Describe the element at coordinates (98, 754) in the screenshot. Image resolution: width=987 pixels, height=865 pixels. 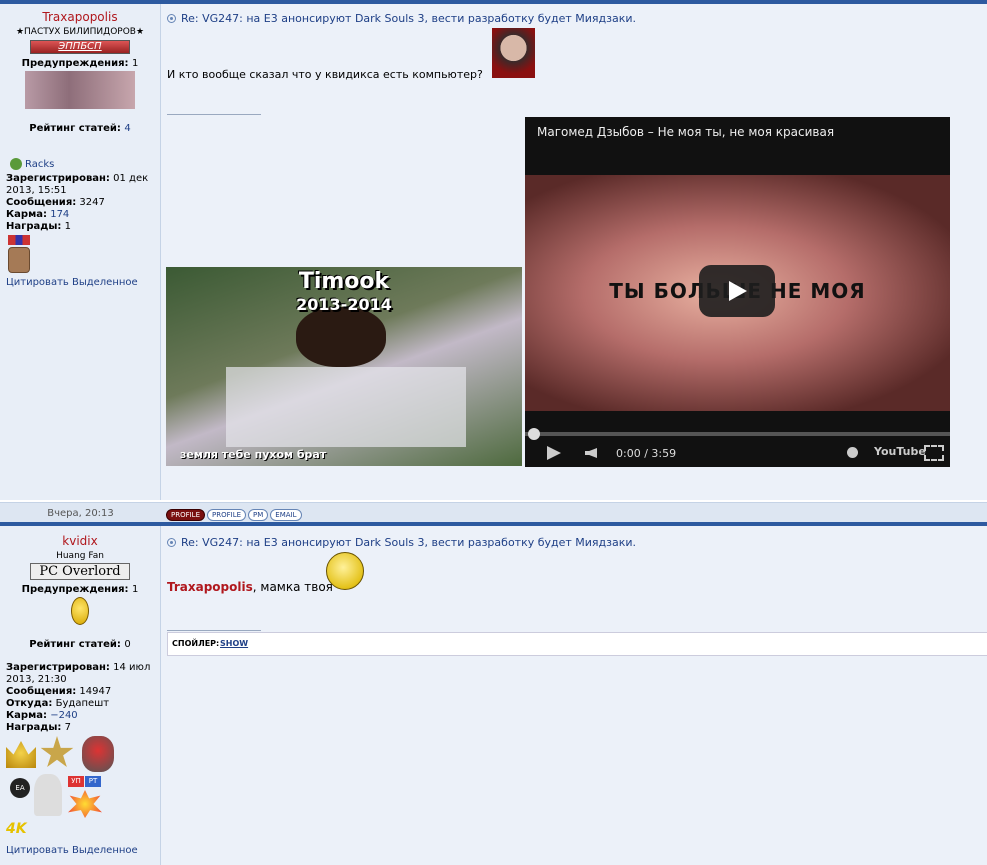
I see `robot-award-icon` at that location.